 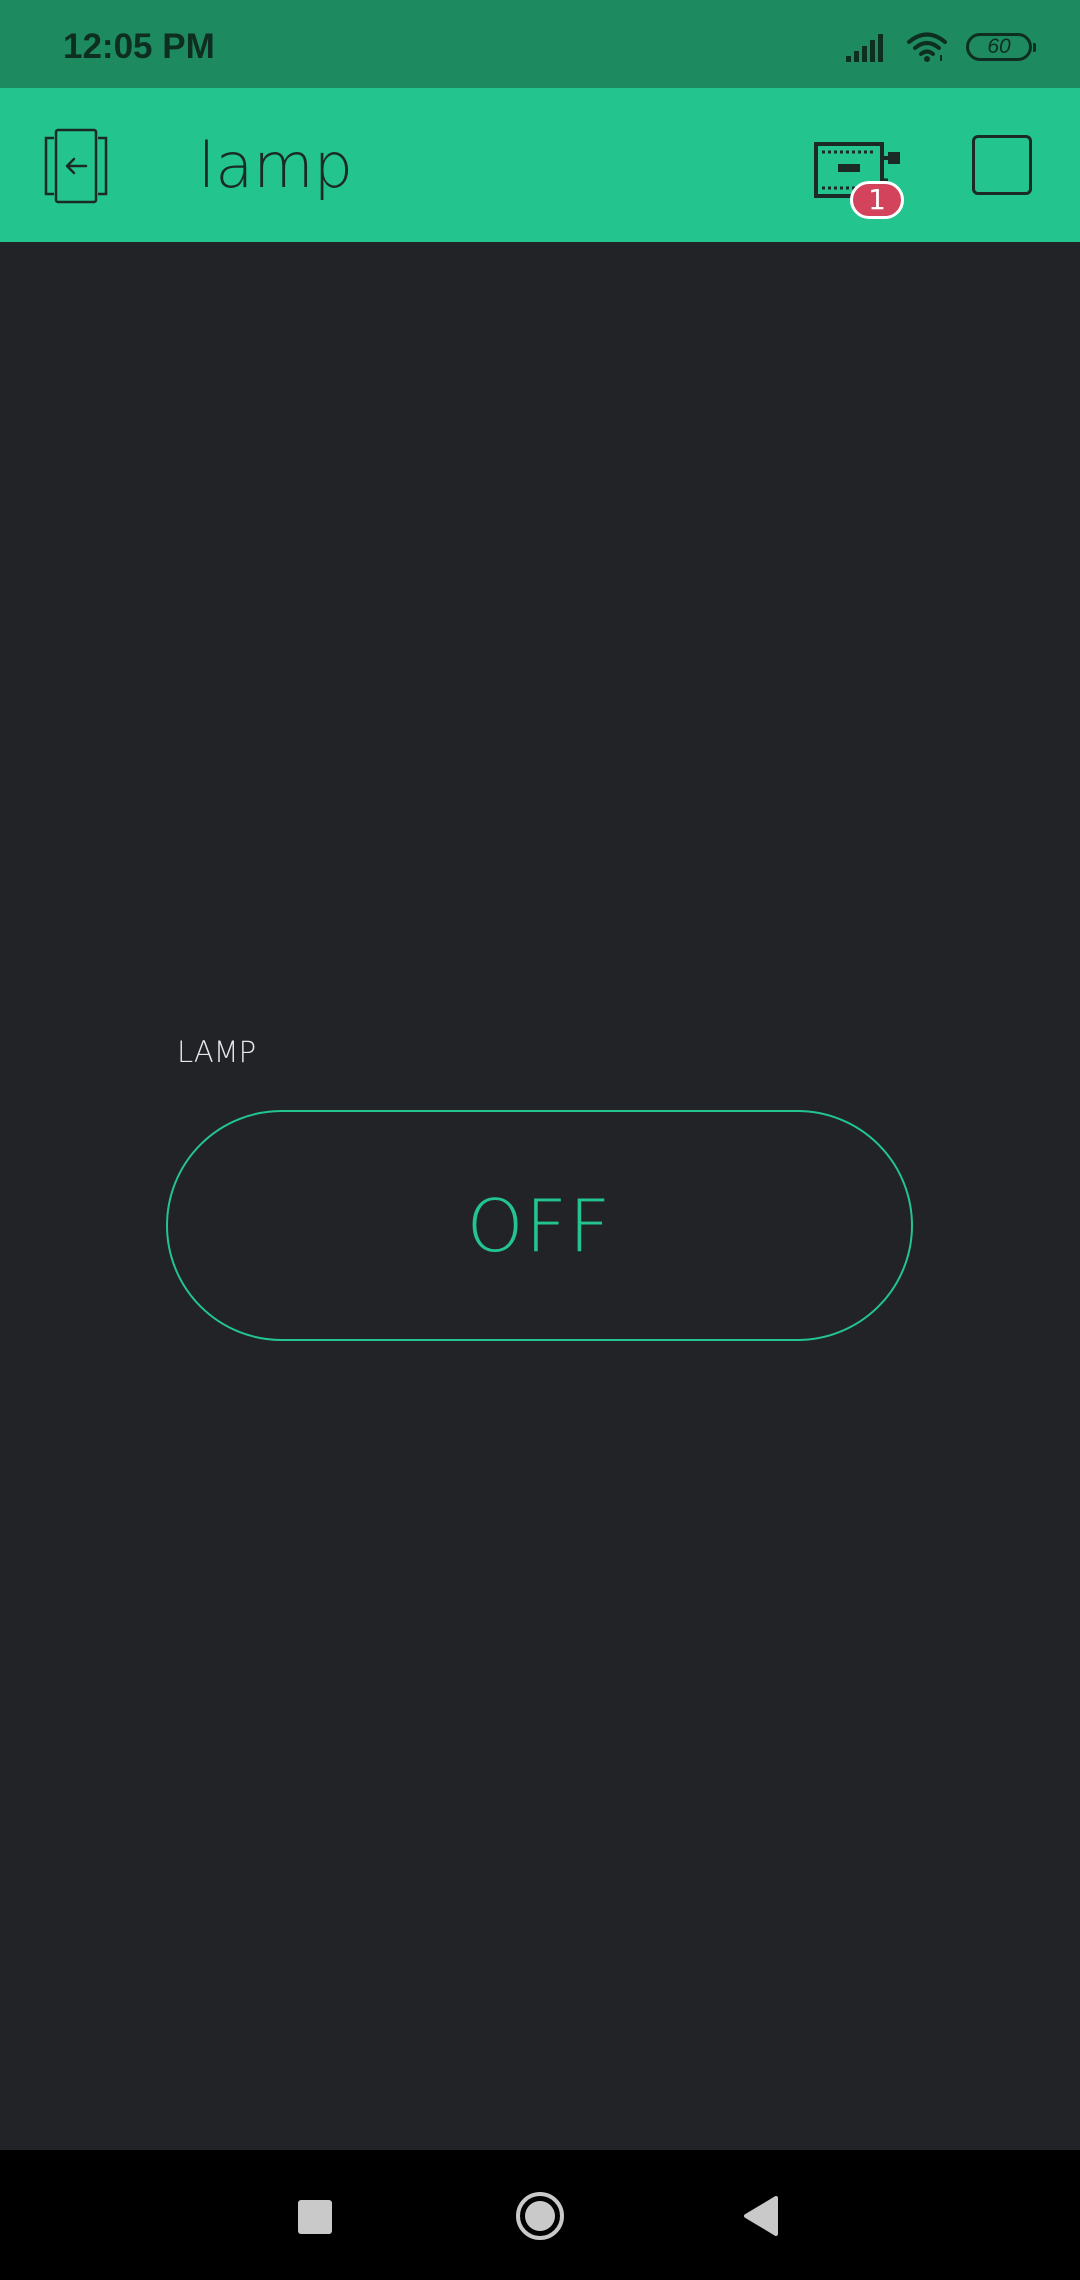 I want to click on app-bar: lamp 1, so click(x=540, y=165).